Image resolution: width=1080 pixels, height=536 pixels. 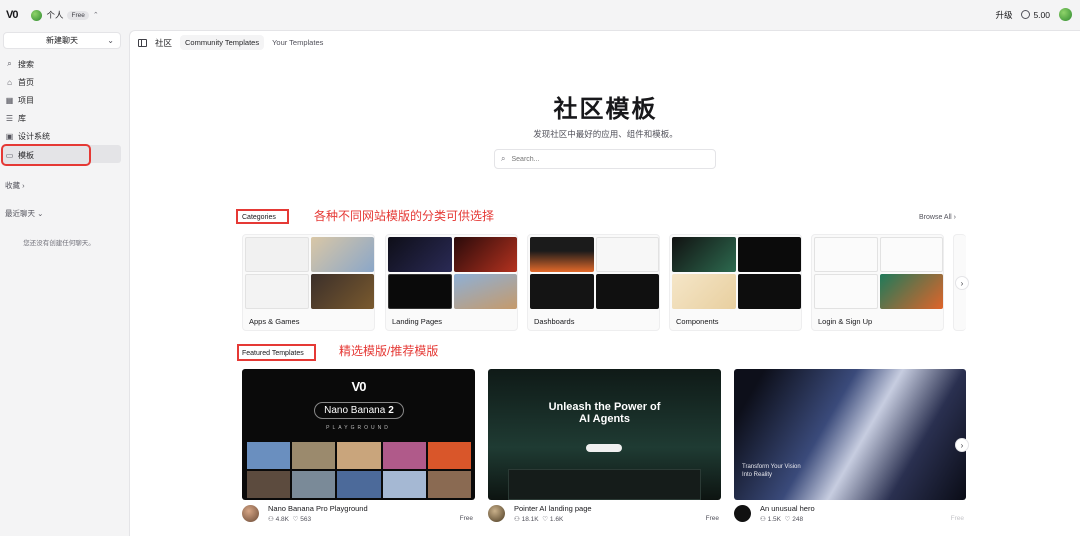 I want to click on v0-logo: V0, so click(x=12, y=15).